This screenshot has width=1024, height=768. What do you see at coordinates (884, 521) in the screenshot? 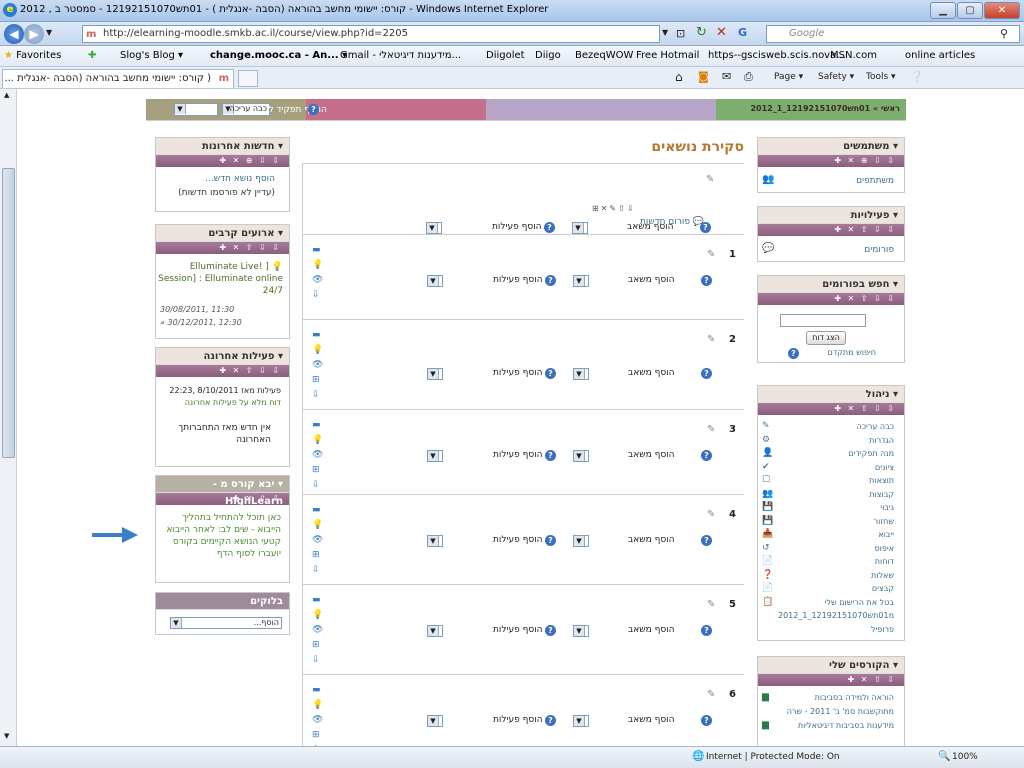
I see `admin-item: שחזור` at bounding box center [884, 521].